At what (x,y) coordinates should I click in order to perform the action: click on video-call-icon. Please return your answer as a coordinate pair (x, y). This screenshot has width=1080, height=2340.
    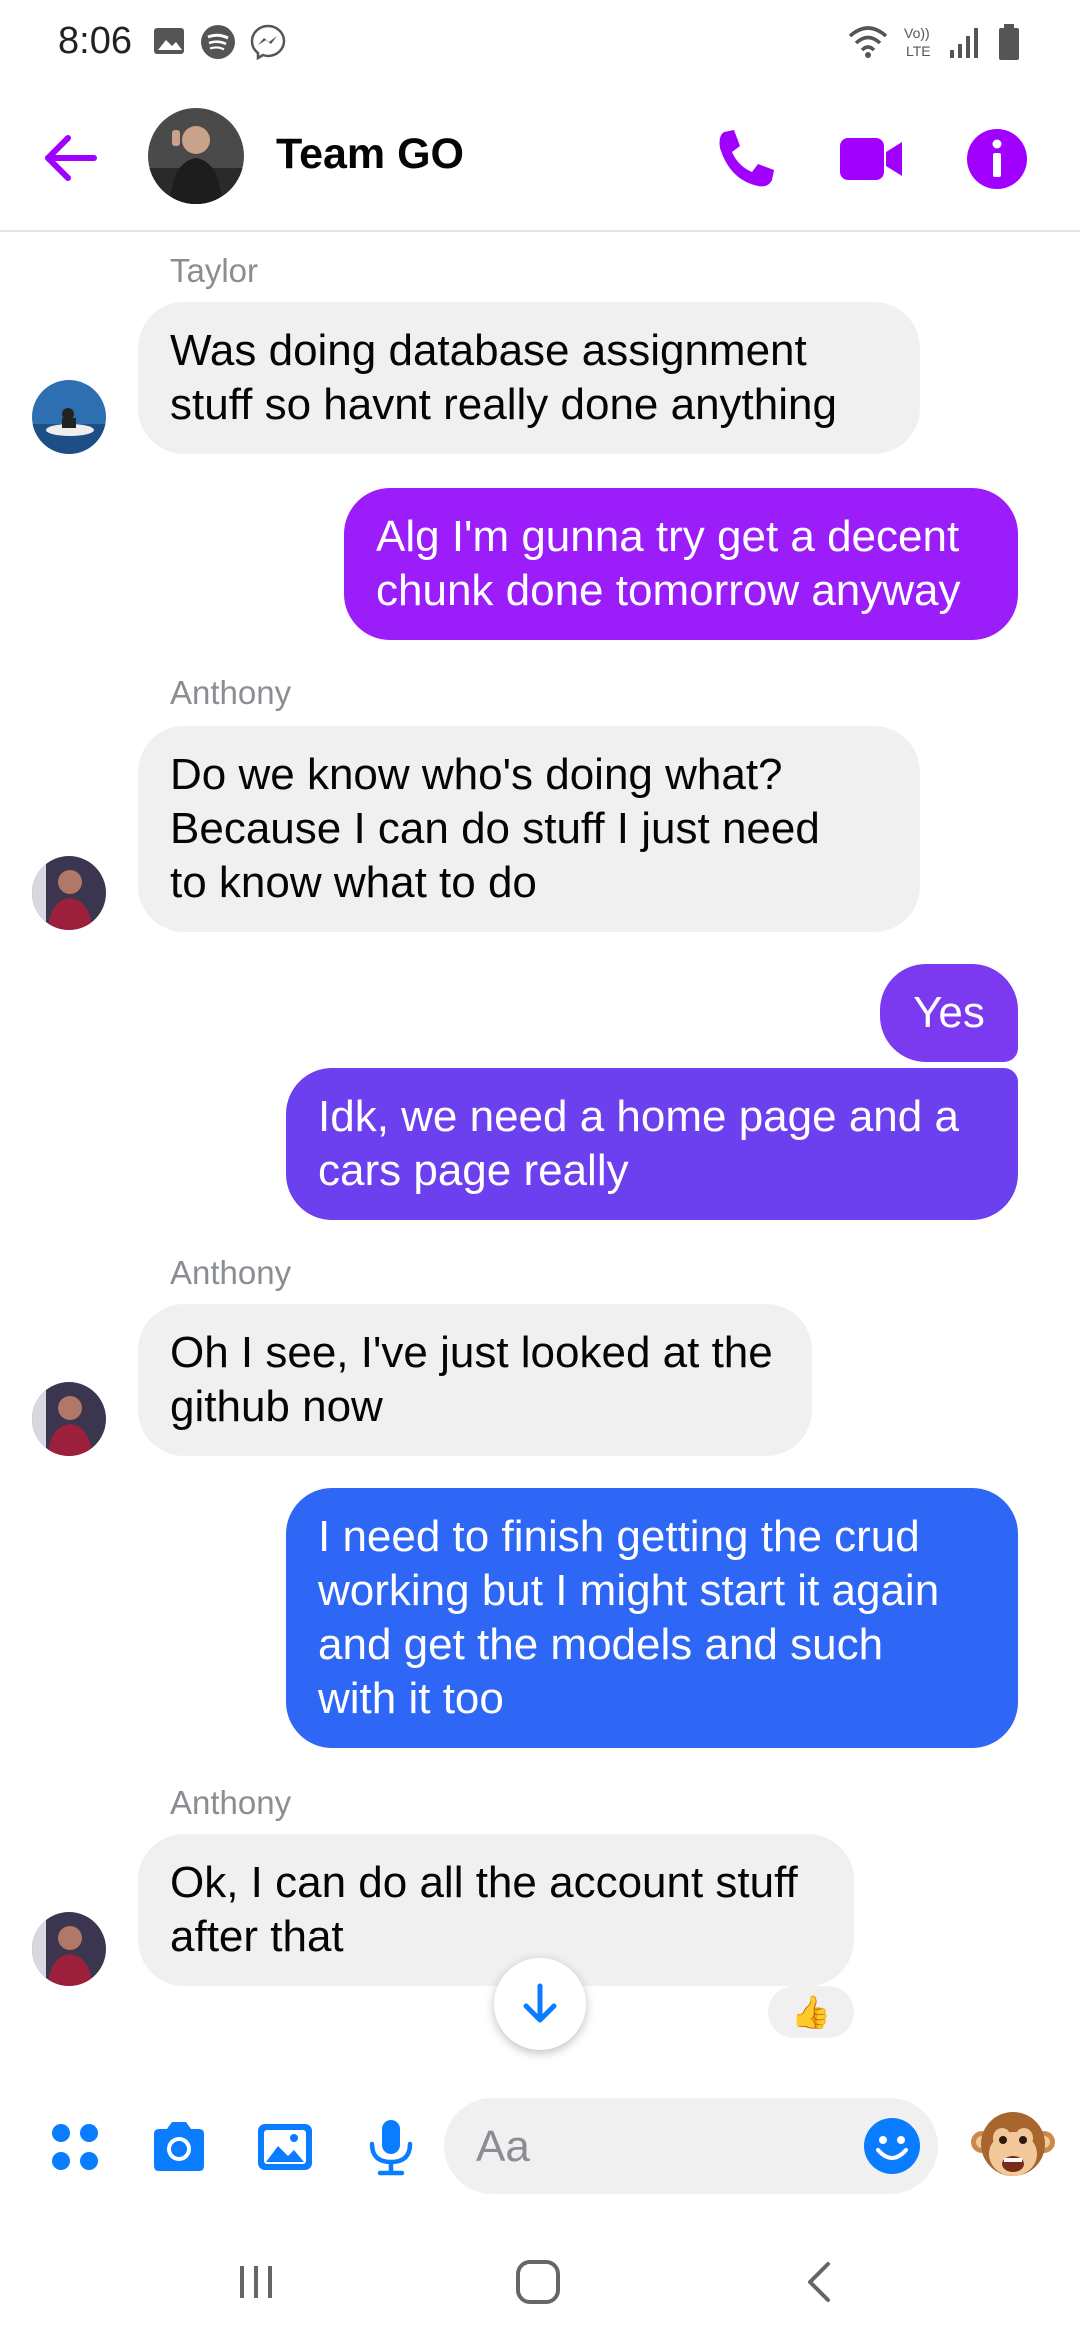
    Looking at the image, I should click on (871, 159).